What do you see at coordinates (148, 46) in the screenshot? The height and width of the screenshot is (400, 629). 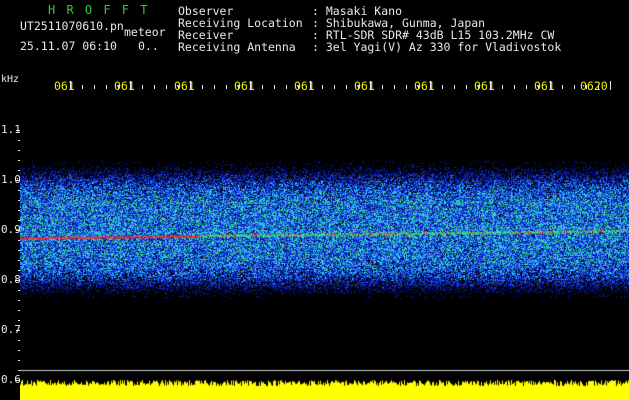 I see `count: 0..` at bounding box center [148, 46].